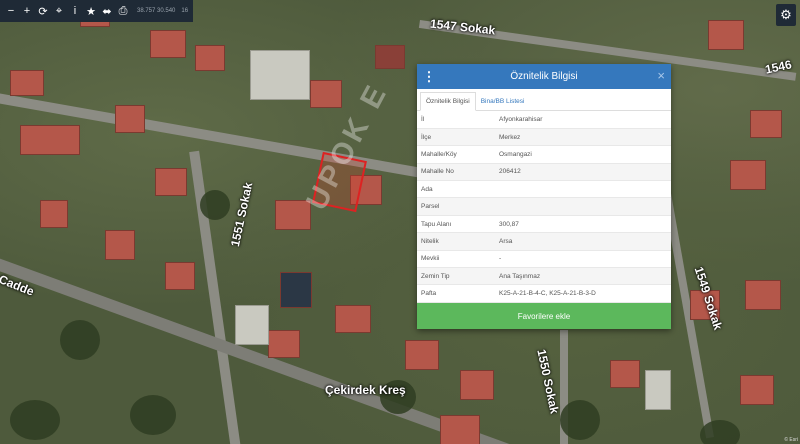 This screenshot has width=800, height=444. I want to click on close-icon: ×, so click(661, 75).